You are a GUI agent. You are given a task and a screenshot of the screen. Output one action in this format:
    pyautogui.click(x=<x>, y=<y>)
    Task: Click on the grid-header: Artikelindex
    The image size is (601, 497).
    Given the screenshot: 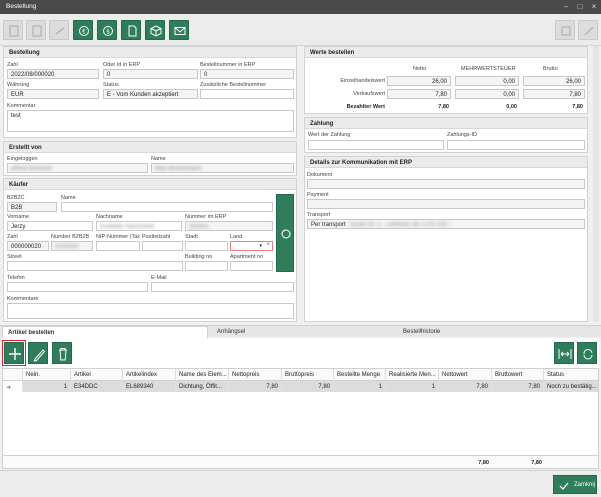 What is the action you would take?
    pyautogui.click(x=149, y=375)
    